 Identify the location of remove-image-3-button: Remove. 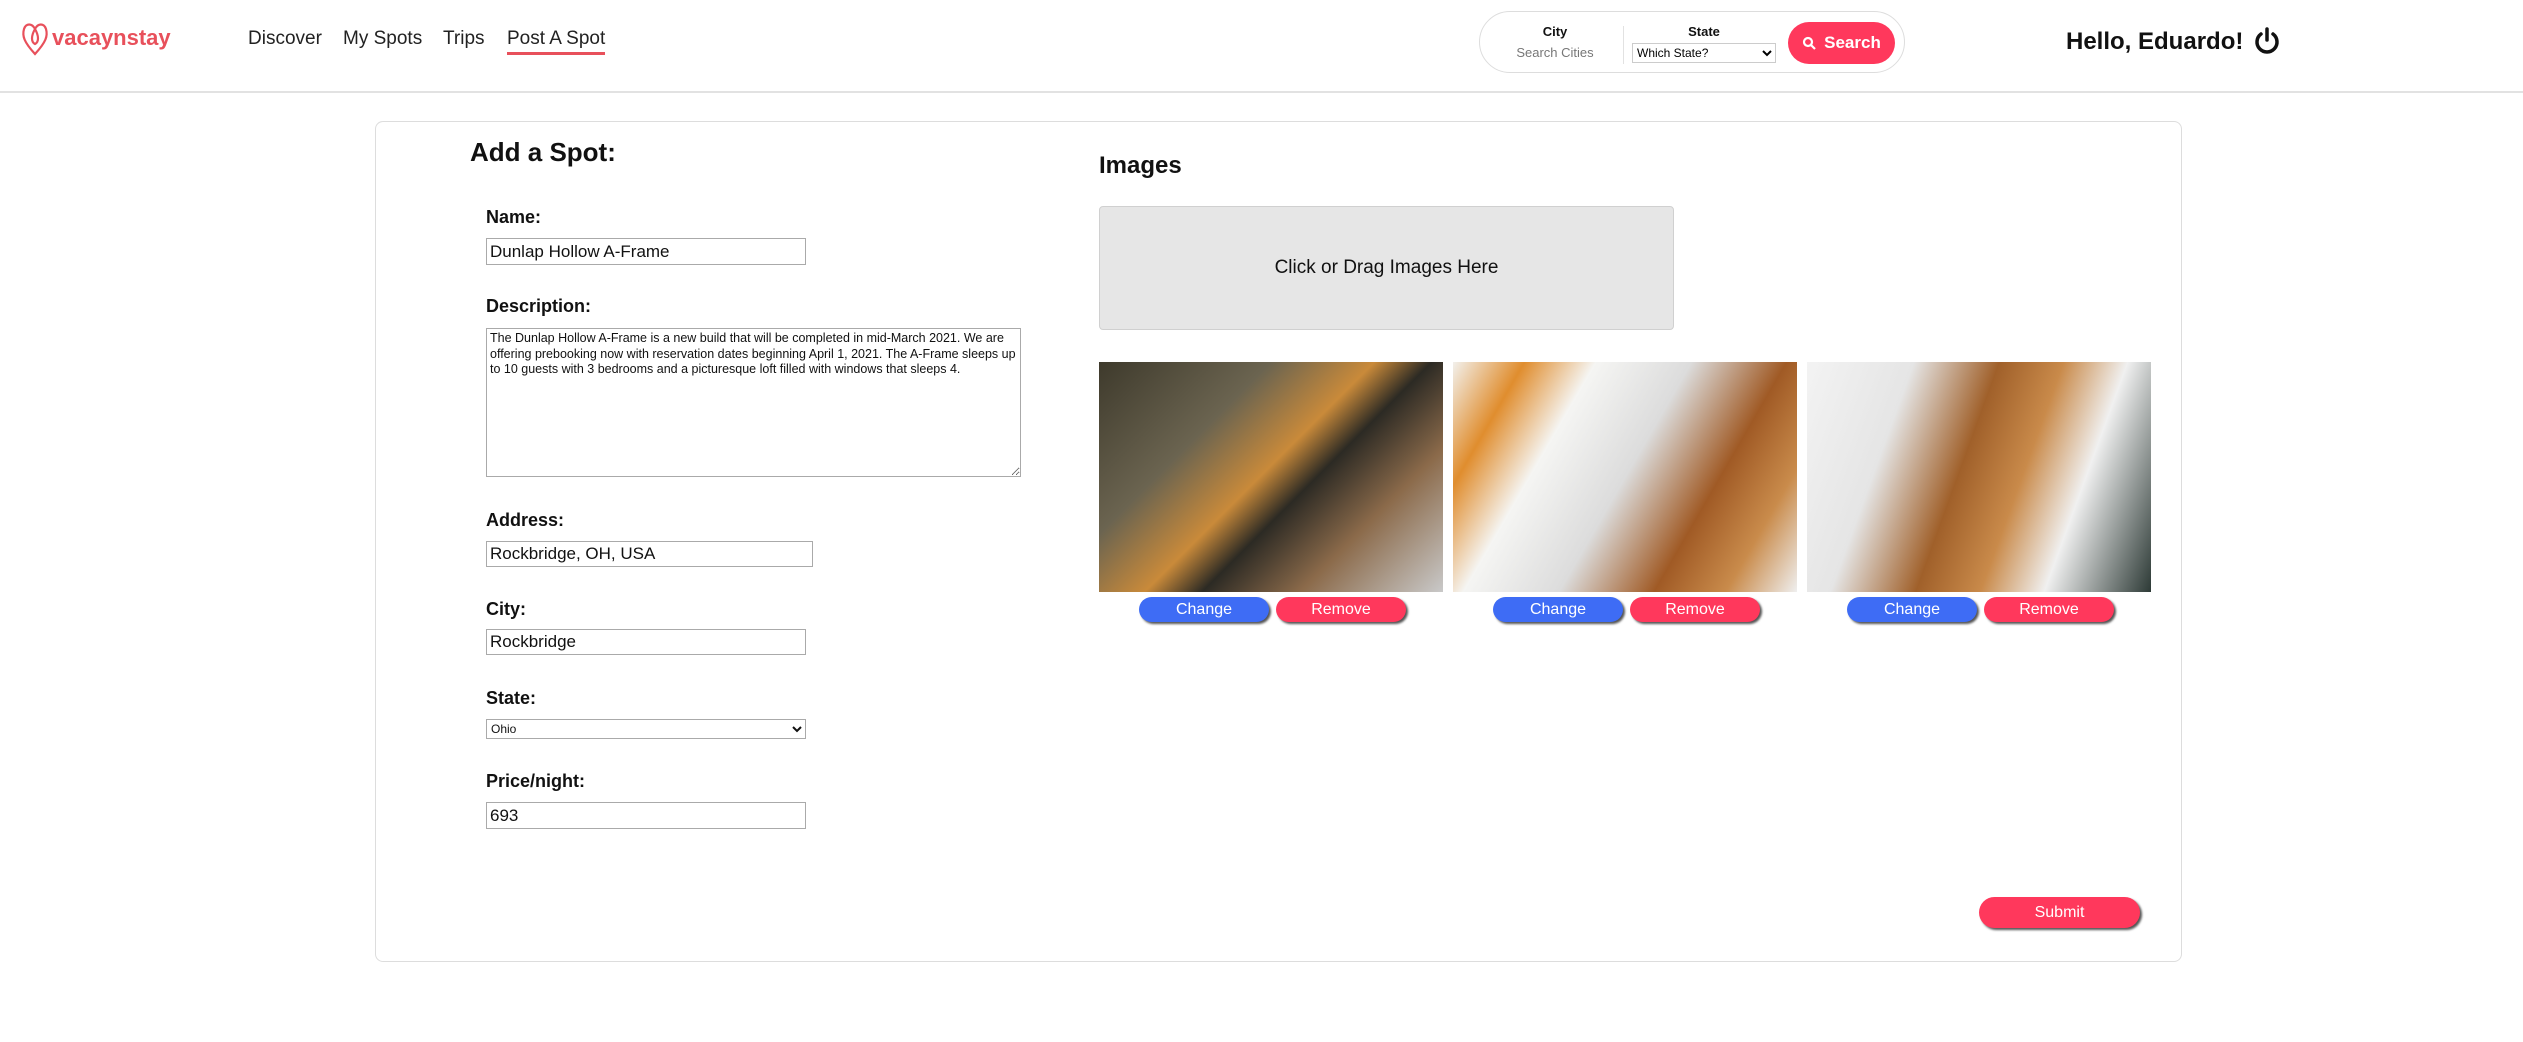
(2049, 609).